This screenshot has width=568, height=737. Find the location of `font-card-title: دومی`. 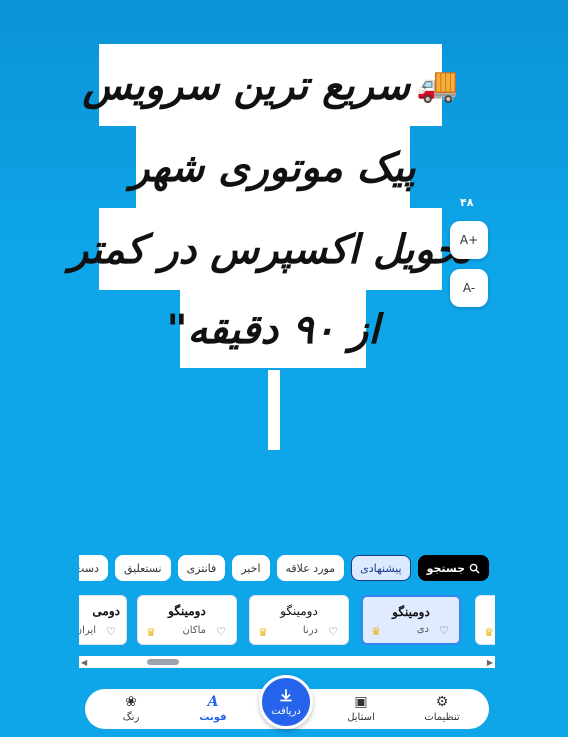

font-card-title: دومی is located at coordinates (106, 611).